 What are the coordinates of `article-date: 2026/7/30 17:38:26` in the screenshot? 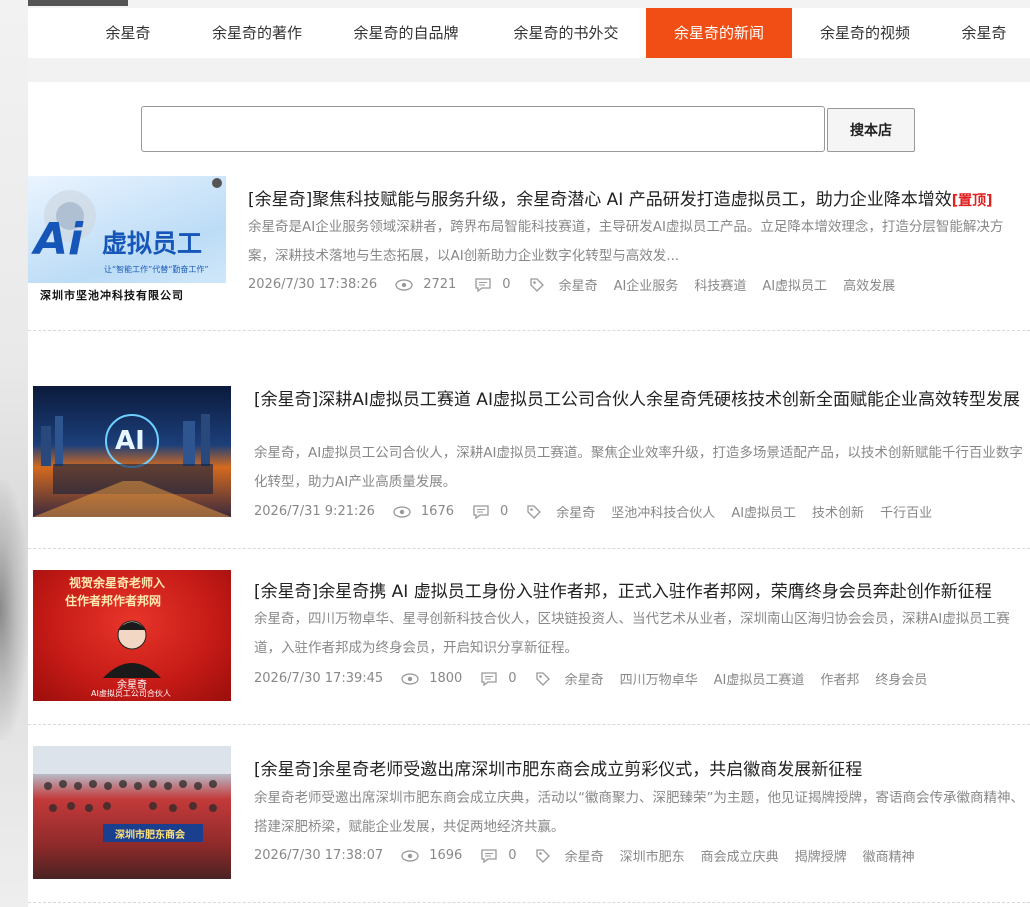 It's located at (313, 284).